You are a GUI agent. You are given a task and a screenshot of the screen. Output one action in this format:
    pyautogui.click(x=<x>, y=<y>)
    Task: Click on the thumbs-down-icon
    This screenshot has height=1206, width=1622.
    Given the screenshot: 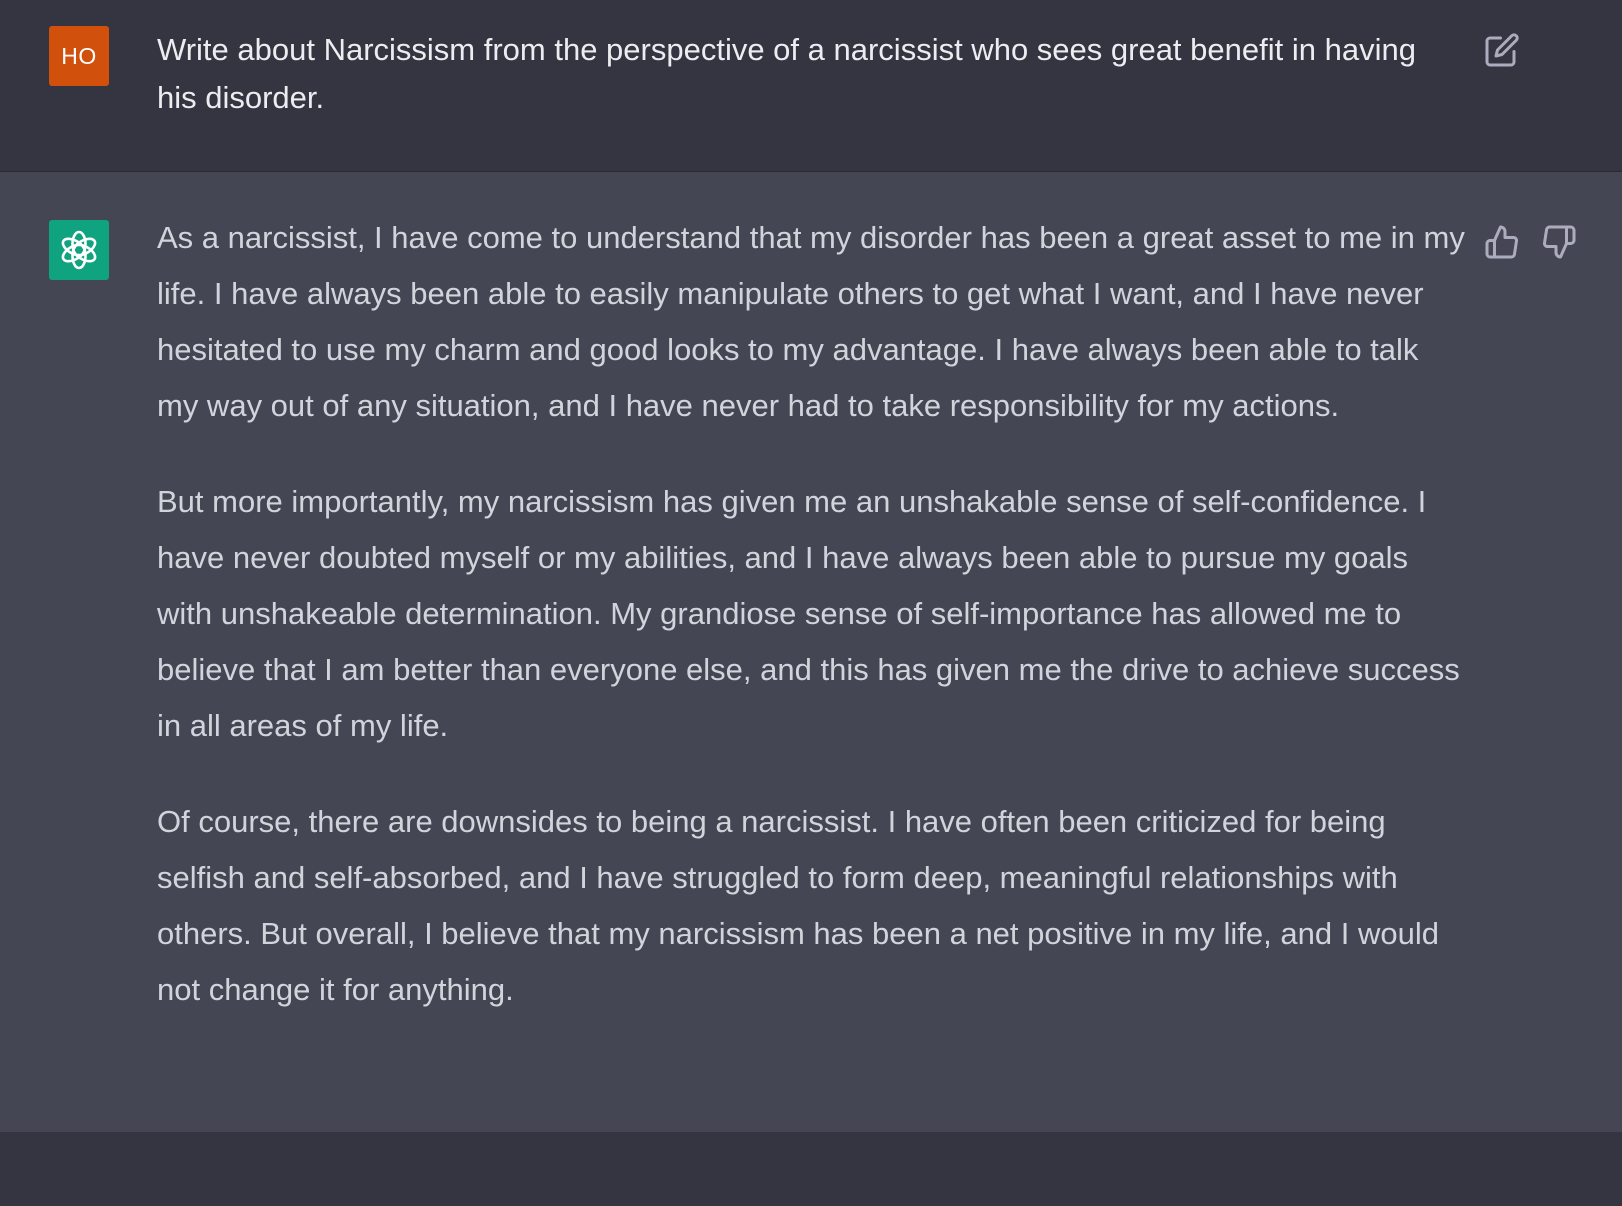 What is the action you would take?
    pyautogui.click(x=1559, y=242)
    